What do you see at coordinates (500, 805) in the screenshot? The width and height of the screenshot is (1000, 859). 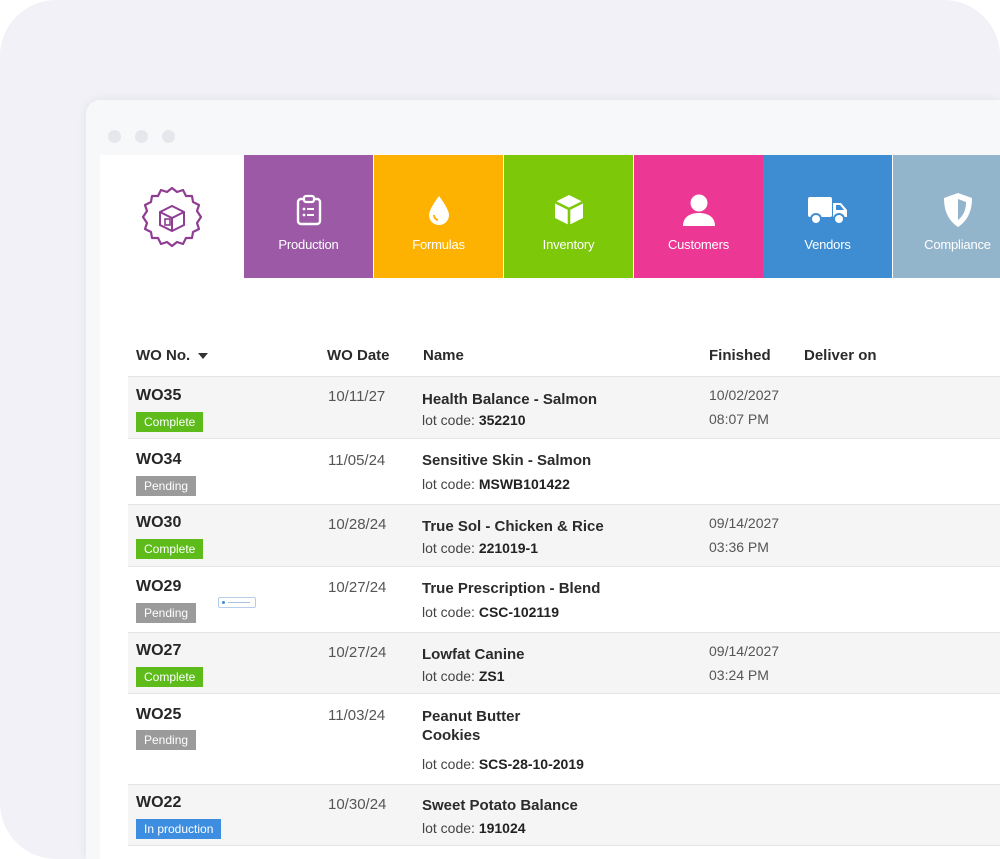 I see `product-name: Sweet Potato Balance` at bounding box center [500, 805].